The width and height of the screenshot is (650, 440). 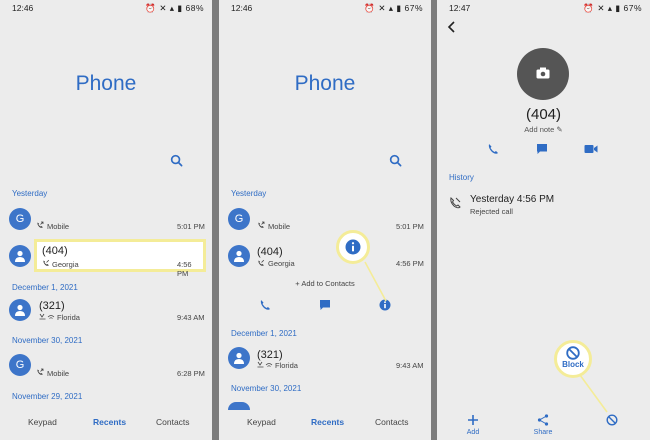 What do you see at coordinates (30, 193) in the screenshot?
I see `section-yesterday: Yesterday` at bounding box center [30, 193].